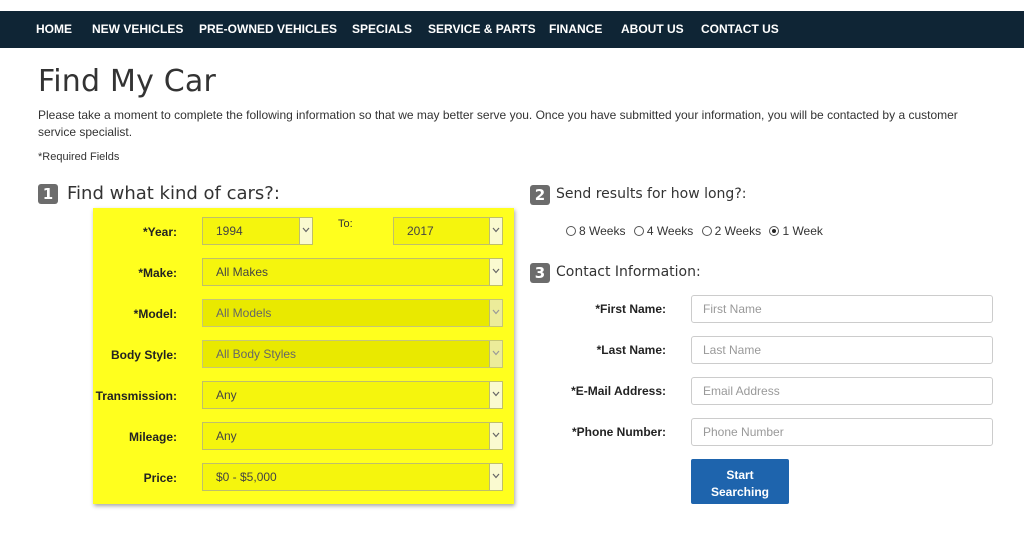  Describe the element at coordinates (352, 436) in the screenshot. I see `mileage-select: Any` at that location.